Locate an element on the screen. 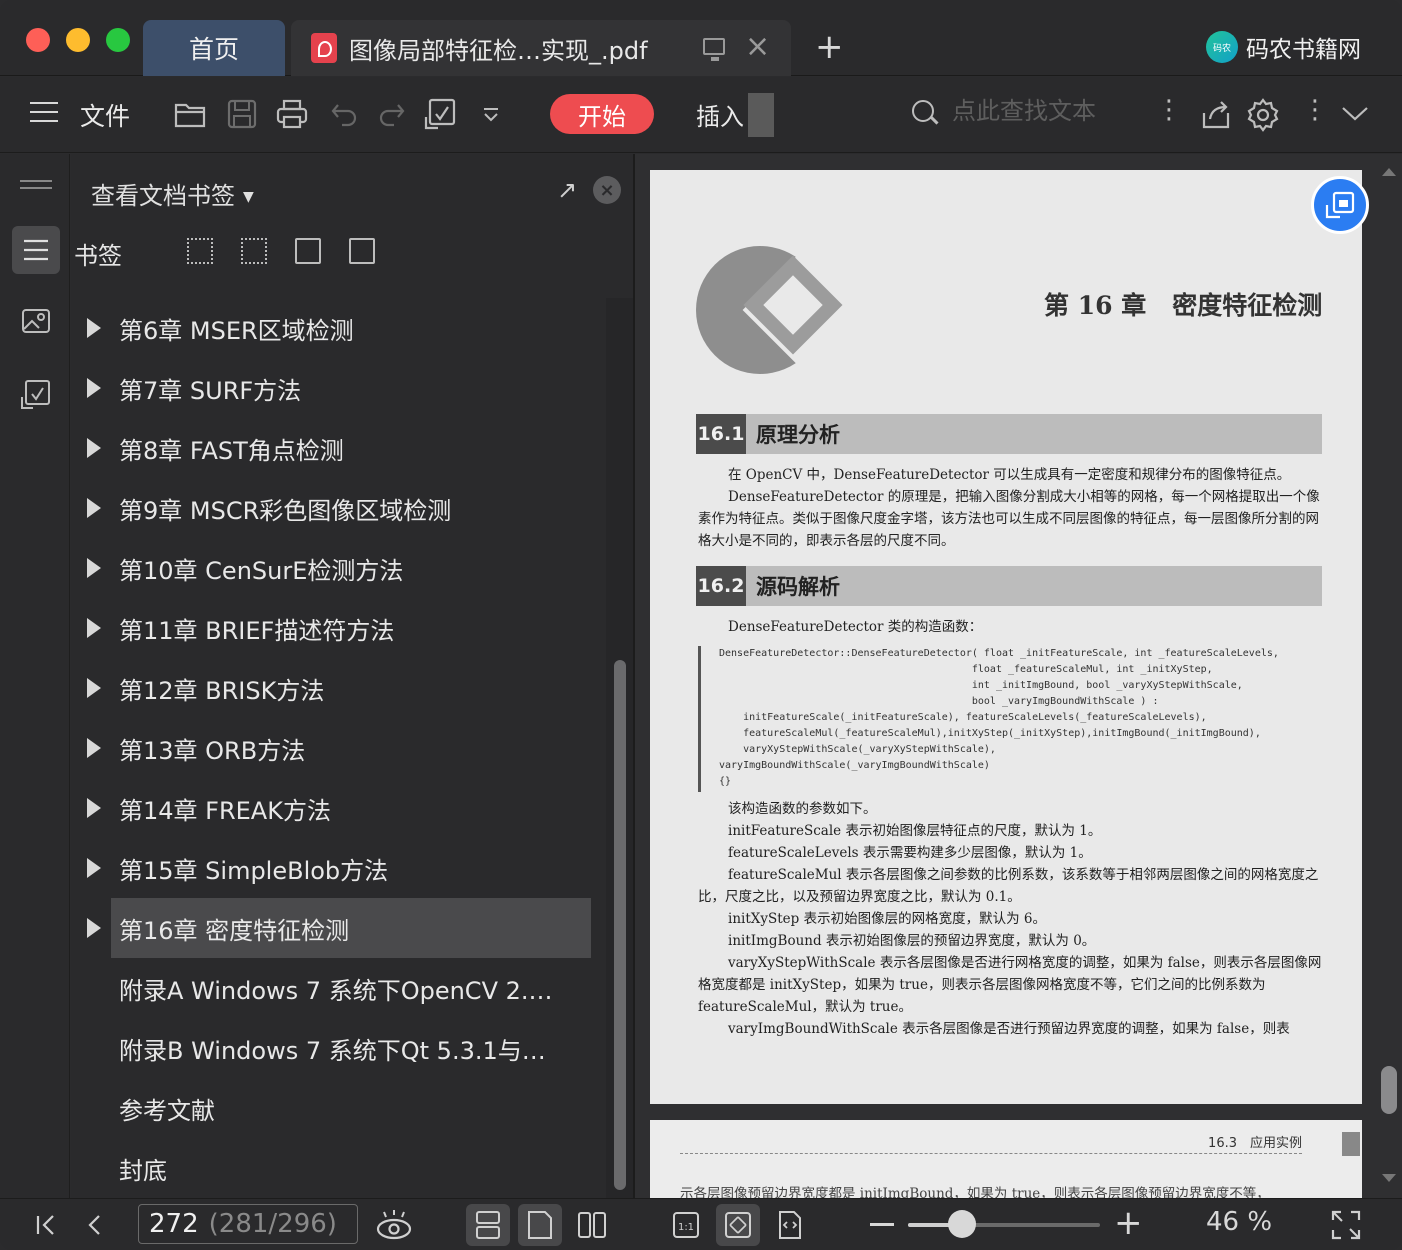  delete-bookmark-icon is located at coordinates (362, 251).